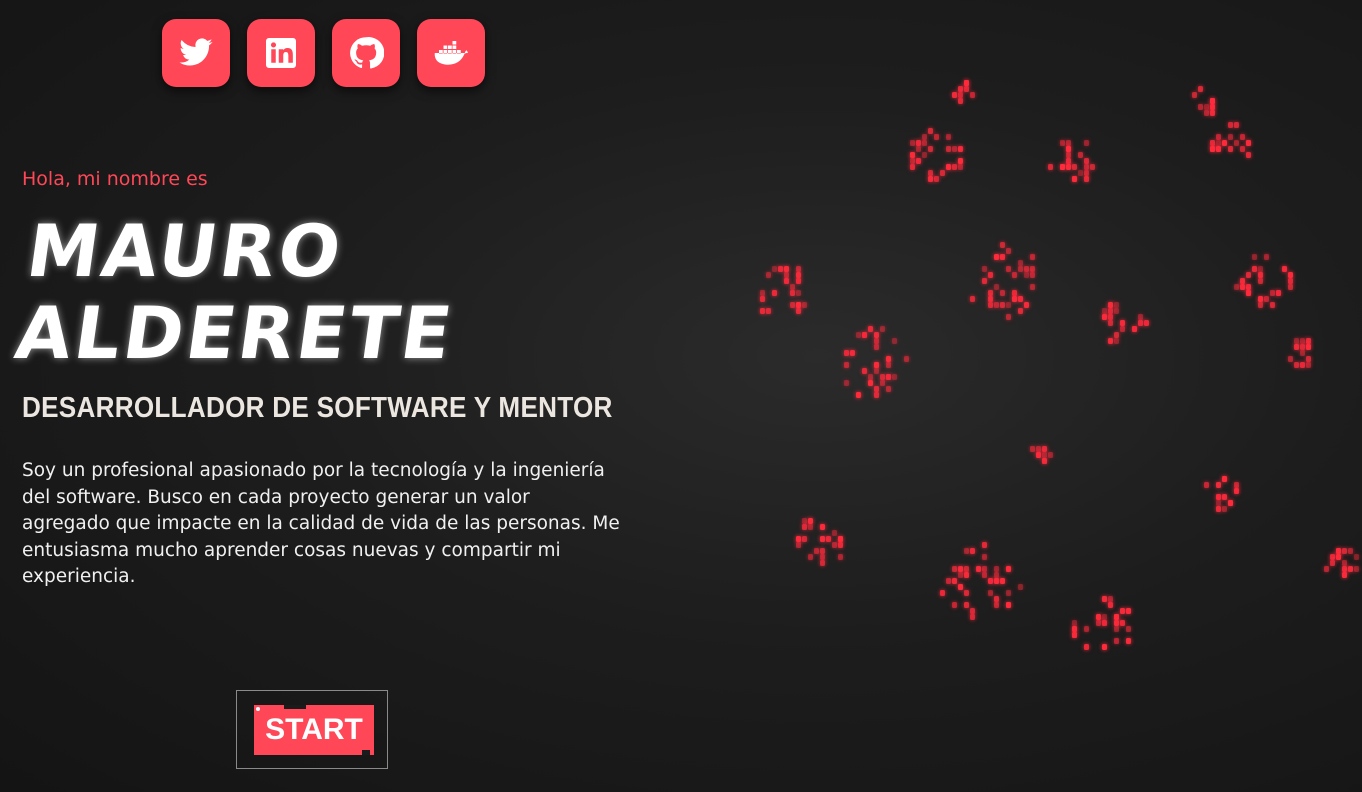  I want to click on linkedin-link, so click(281, 53).